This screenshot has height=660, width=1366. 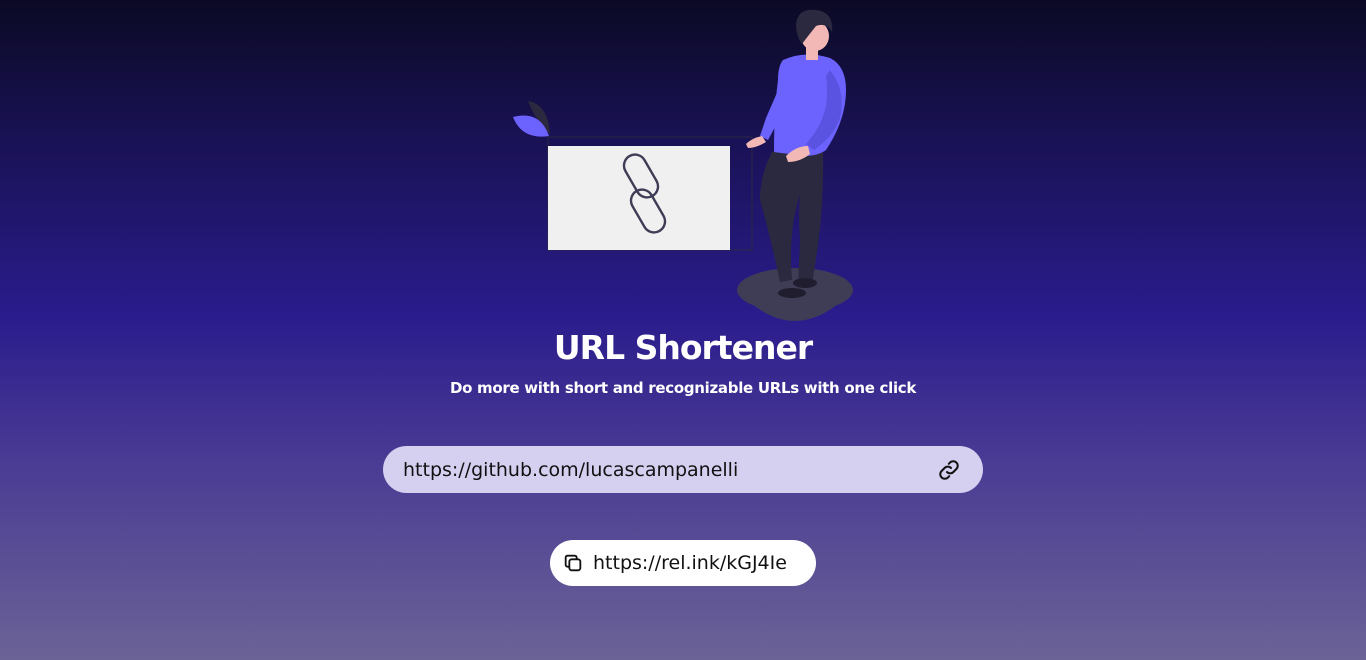 I want to click on person-shoe-left, so click(x=792, y=293).